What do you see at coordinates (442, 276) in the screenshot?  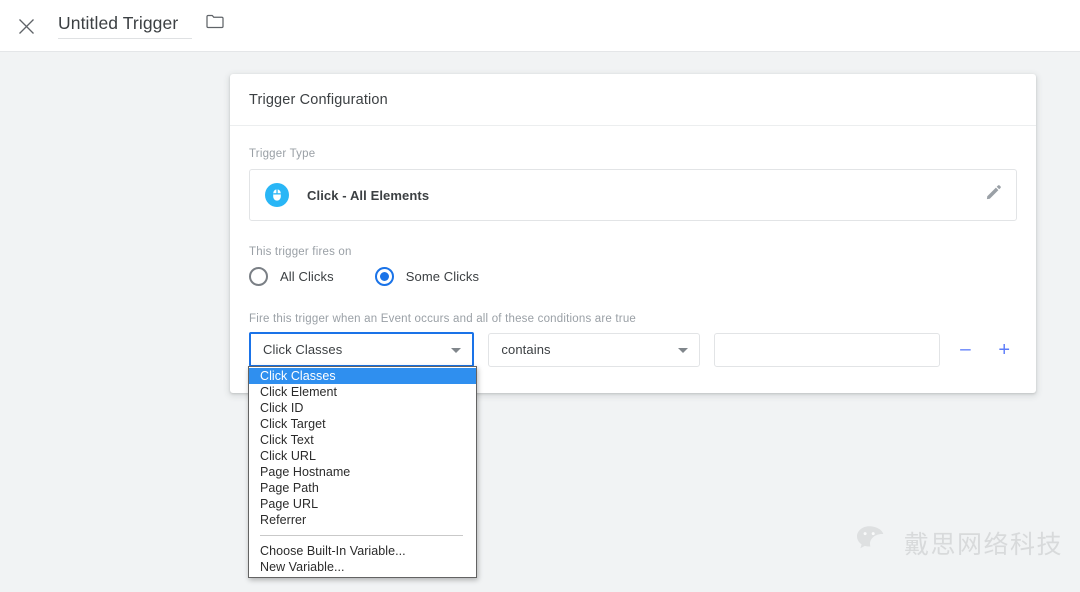 I see `radio-some-clicks-label: Some Clicks` at bounding box center [442, 276].